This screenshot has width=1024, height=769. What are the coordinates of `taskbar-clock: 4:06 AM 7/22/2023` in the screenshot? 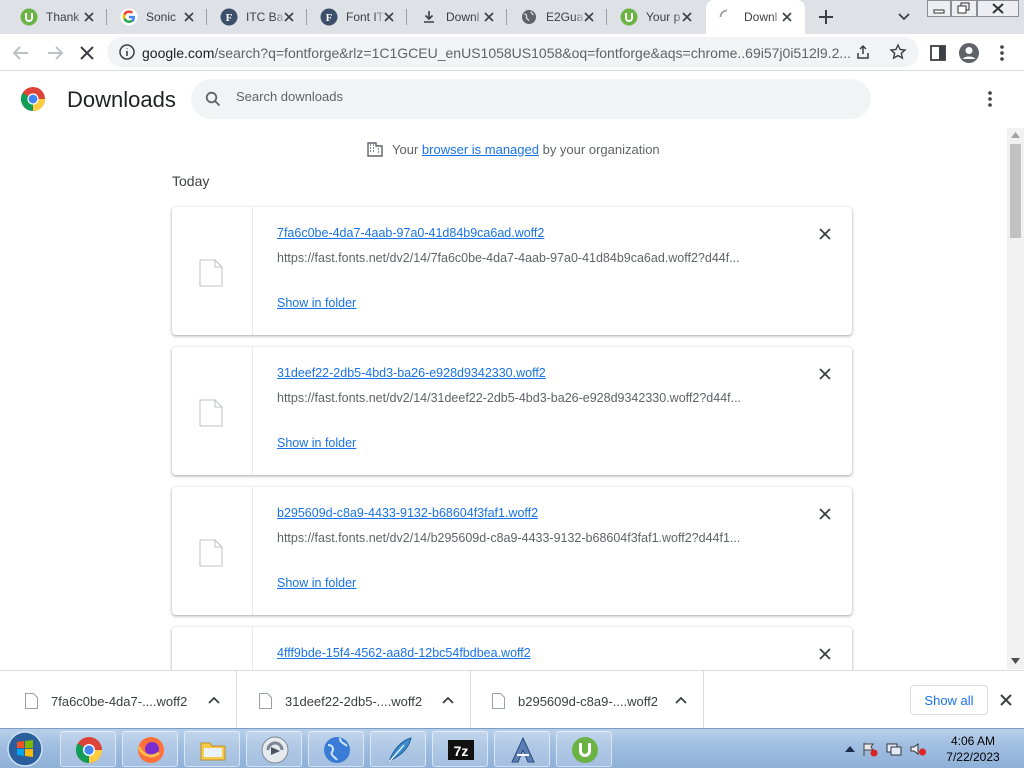 It's located at (973, 749).